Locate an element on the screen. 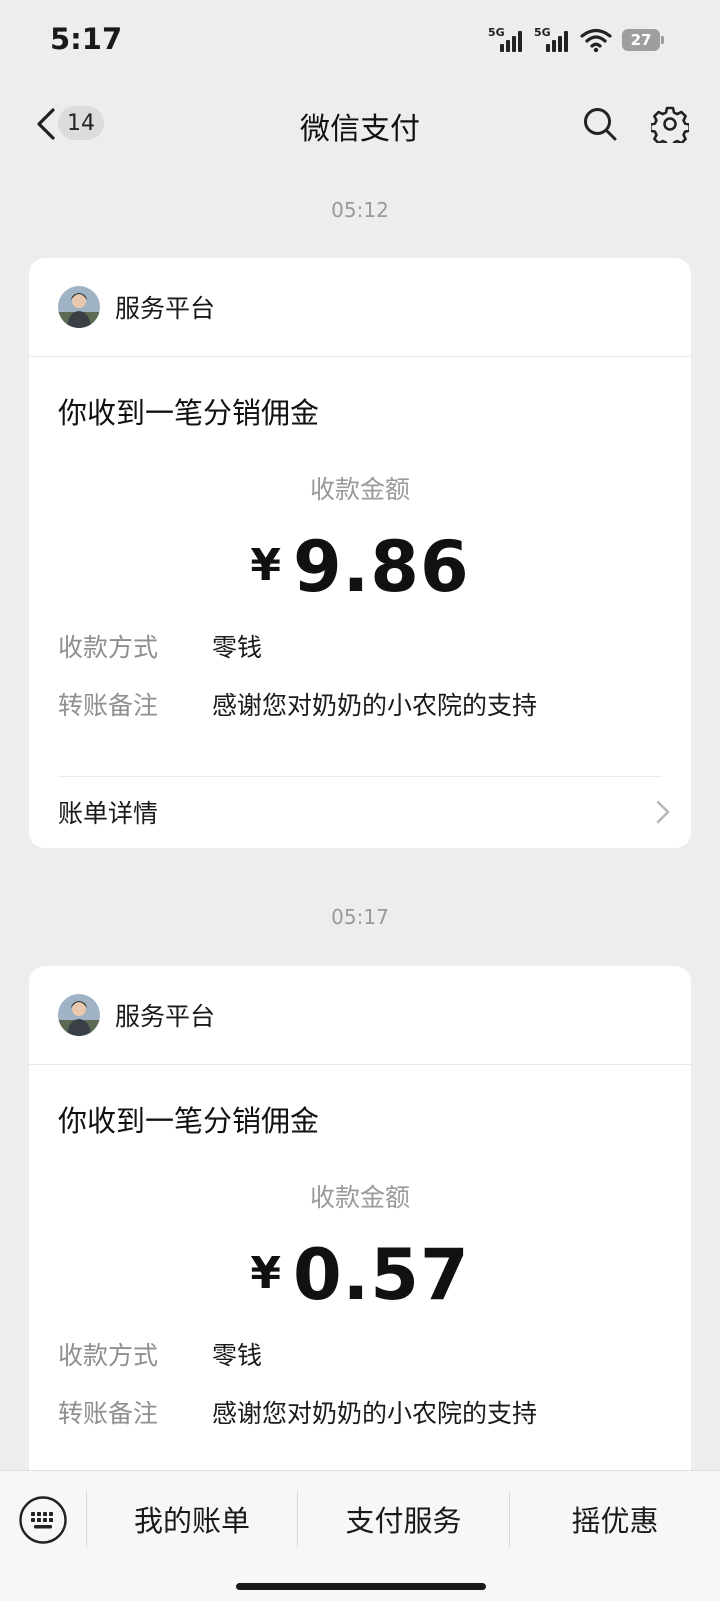  battery-icon: 27 is located at coordinates (643, 40).